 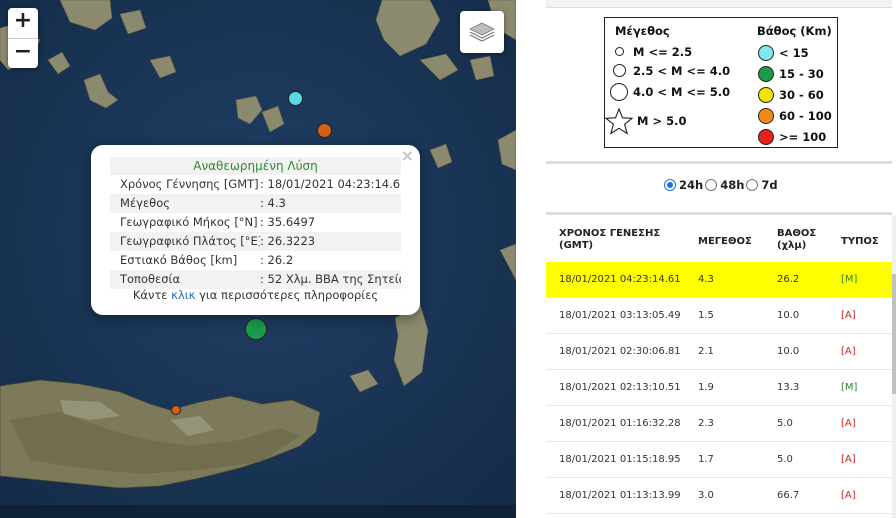 I want to click on legend-label: M <= 2.5, so click(x=663, y=51).